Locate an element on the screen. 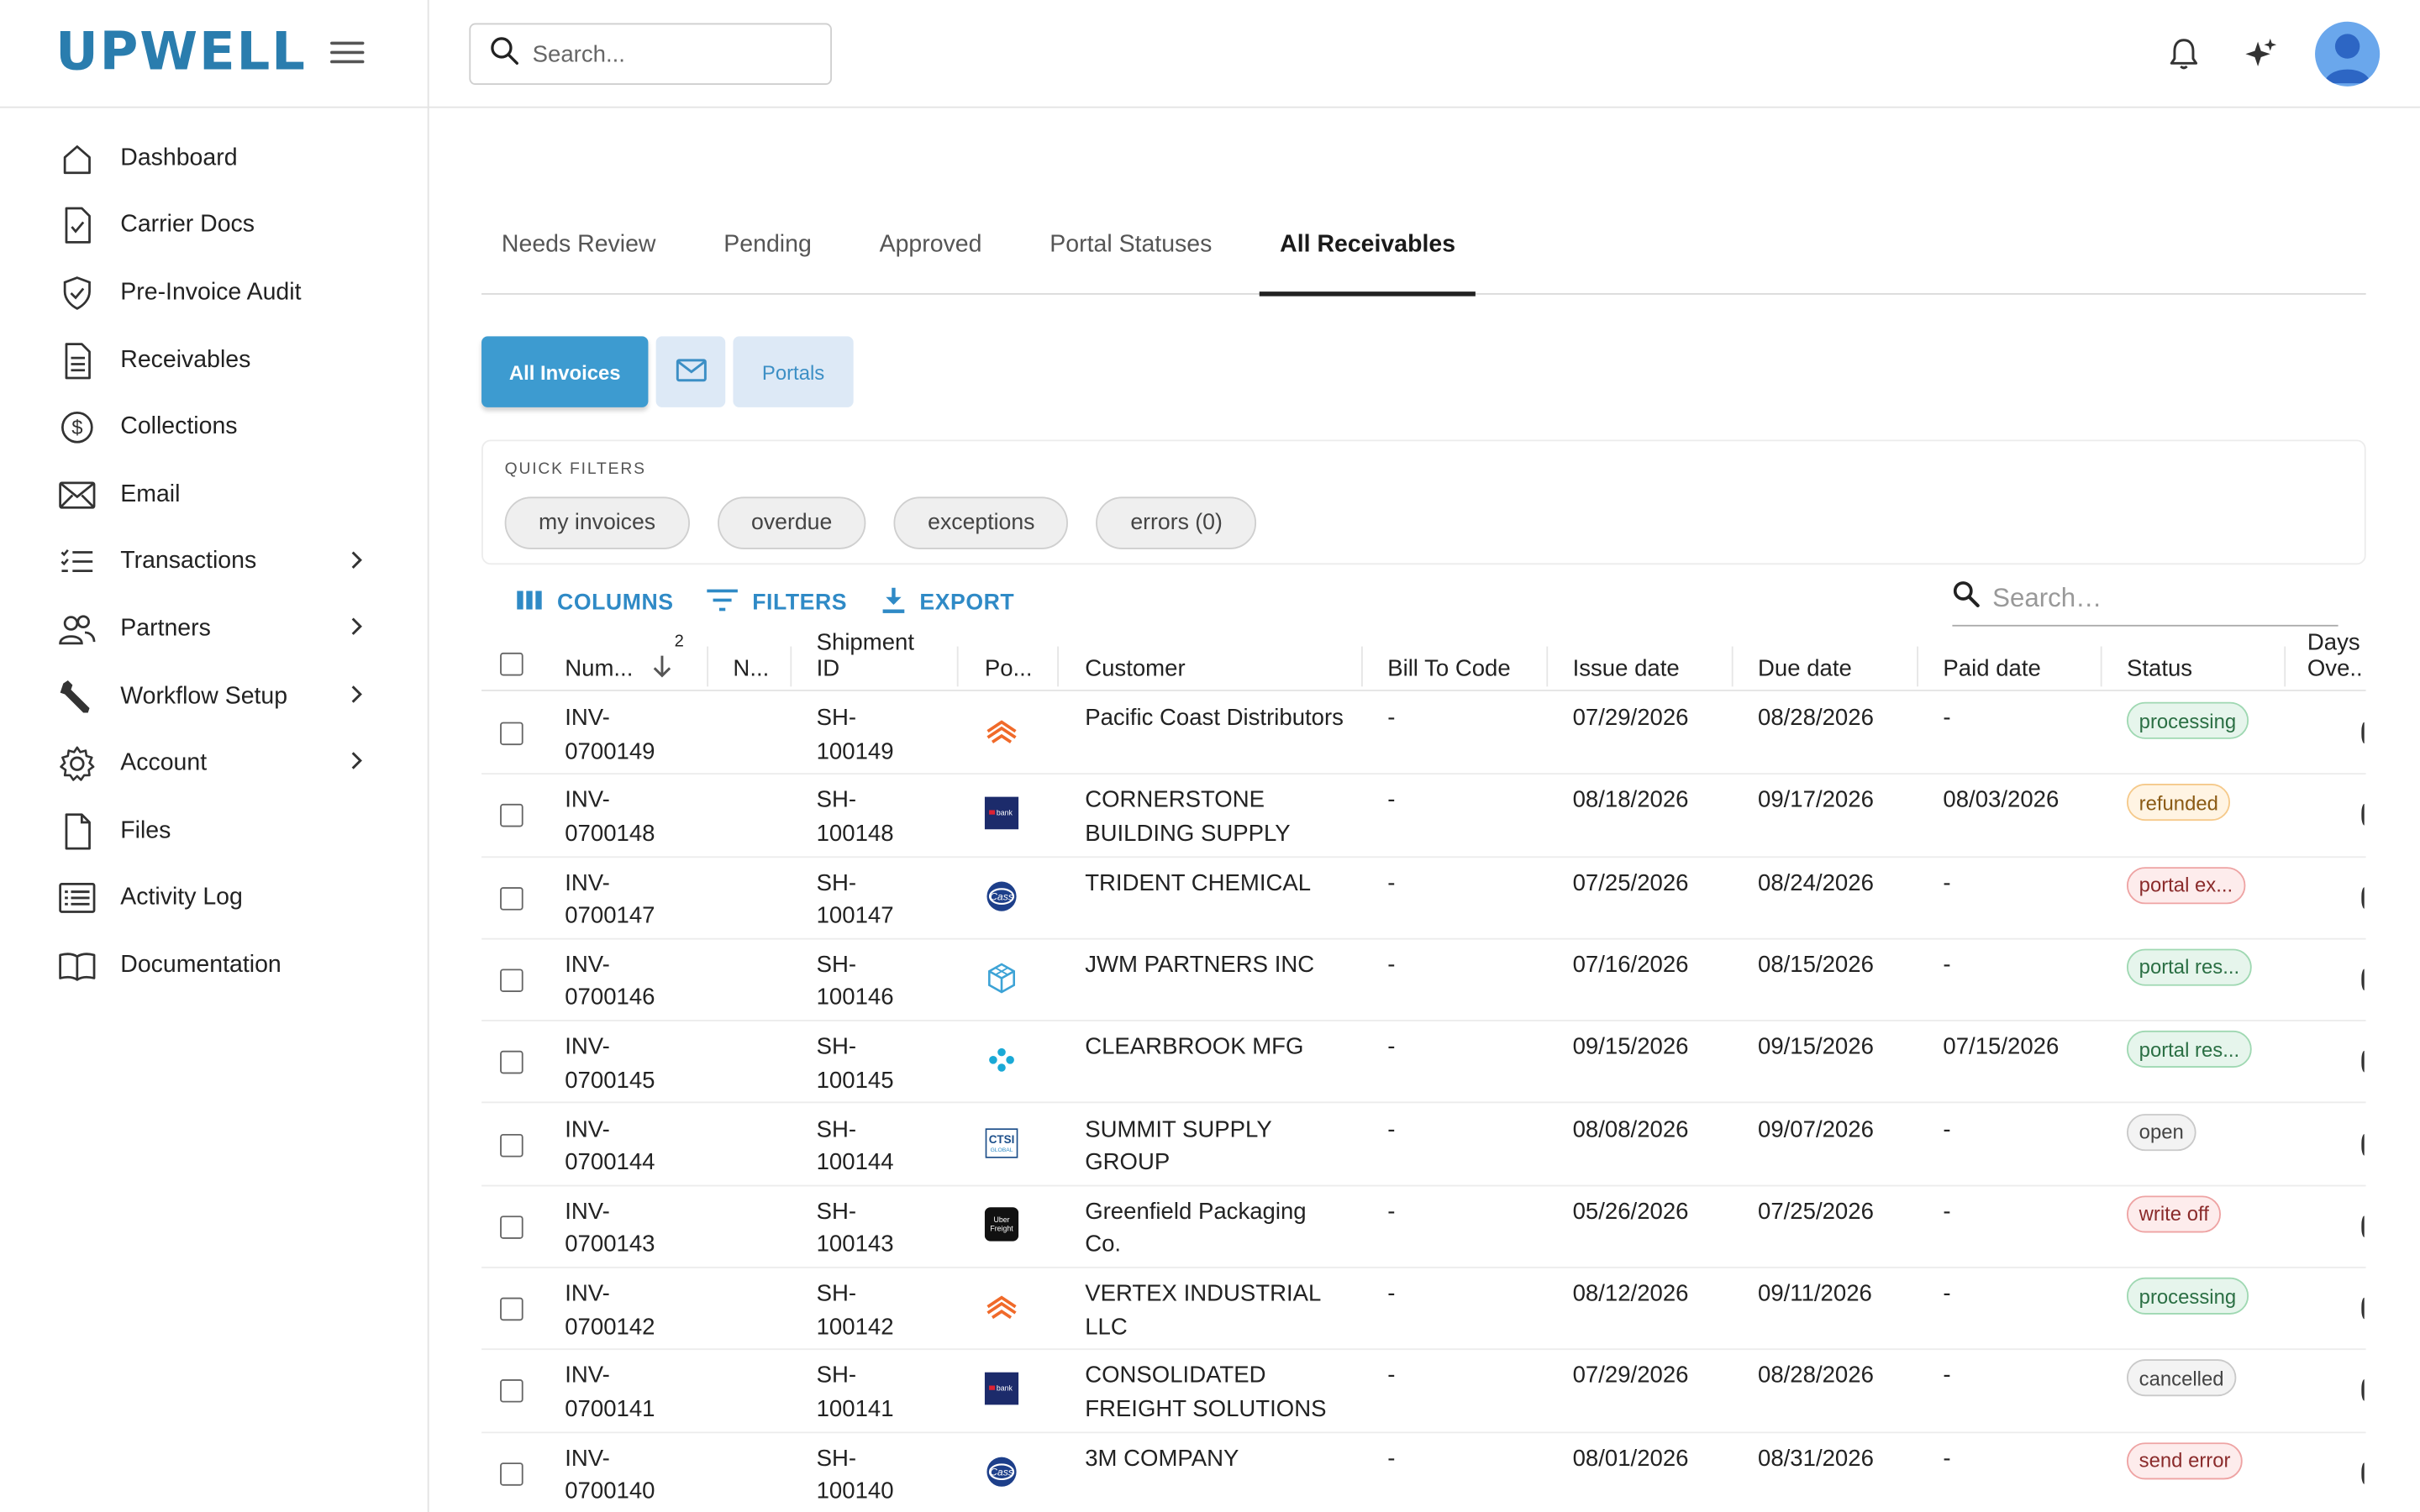 The width and height of the screenshot is (2420, 1512). export-button: EXPORT is located at coordinates (947, 603).